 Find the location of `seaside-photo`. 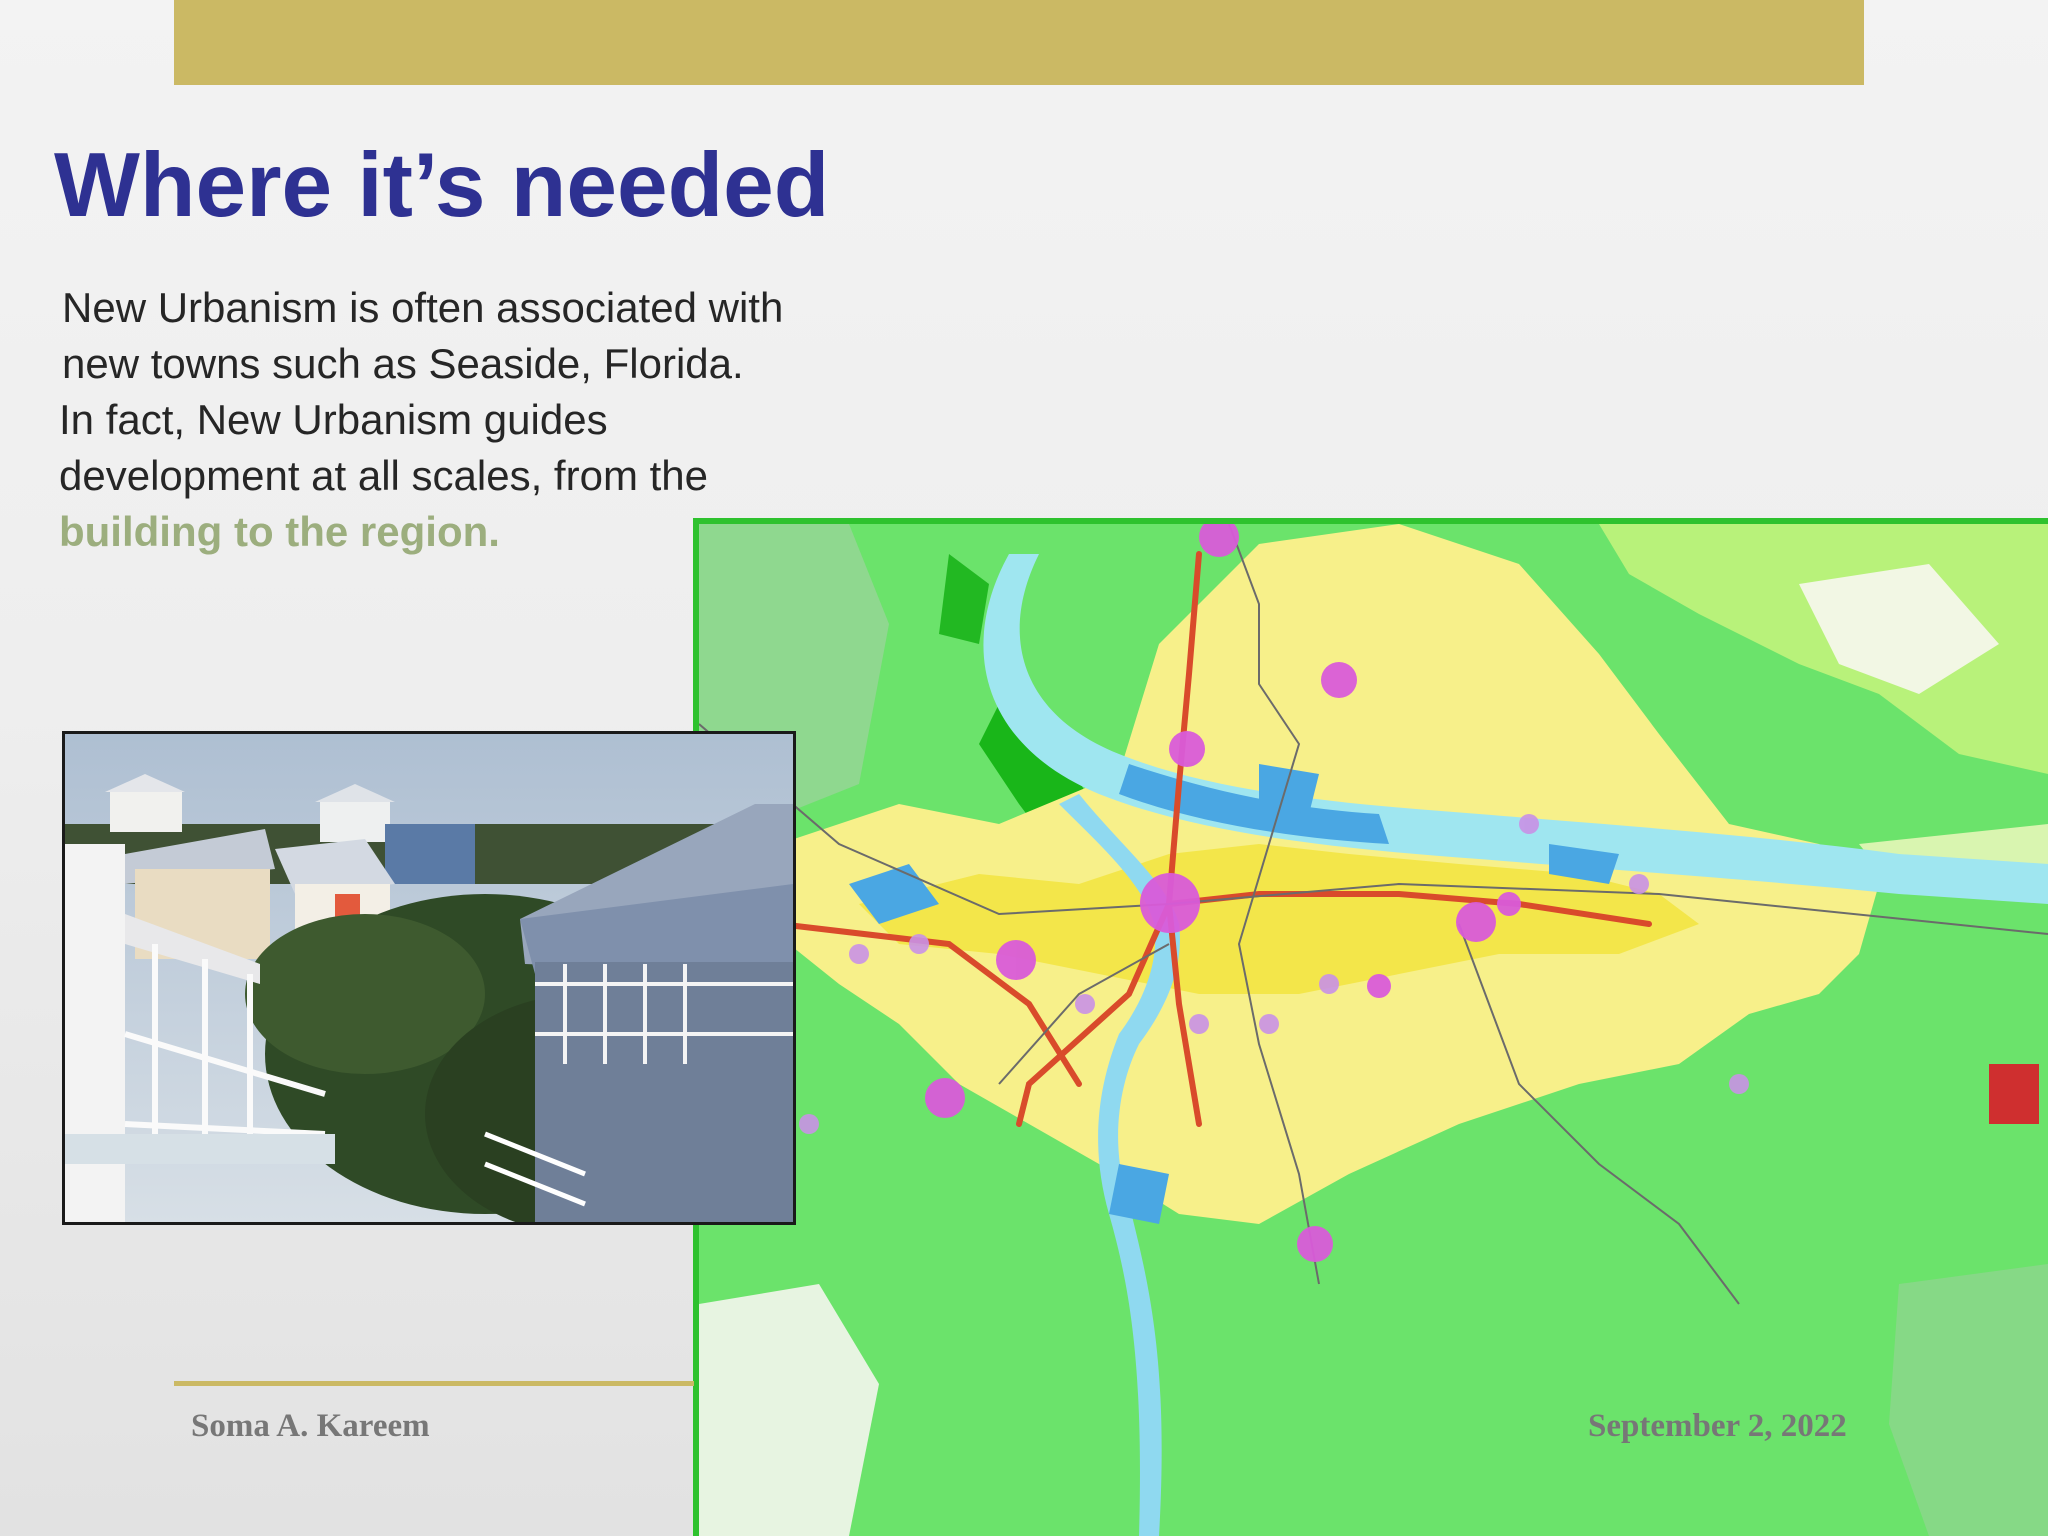

seaside-photo is located at coordinates (429, 978).